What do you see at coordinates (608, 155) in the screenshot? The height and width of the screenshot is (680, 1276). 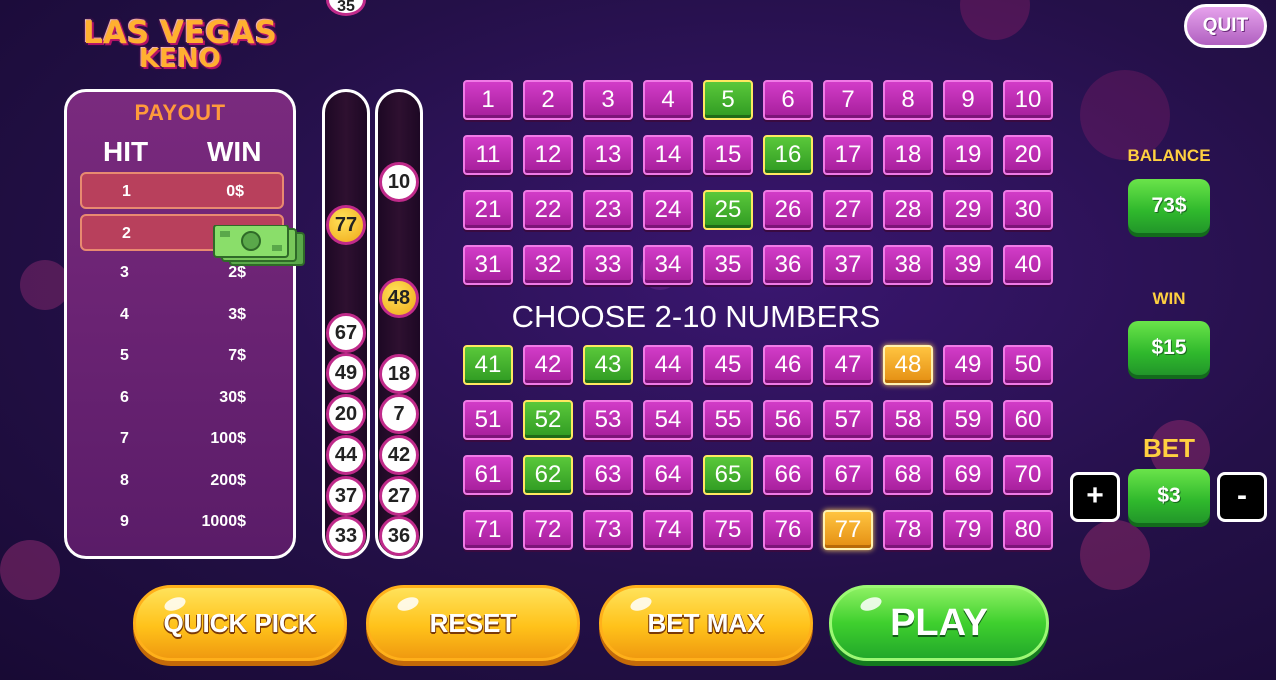 I see `number-cell-13: 13` at bounding box center [608, 155].